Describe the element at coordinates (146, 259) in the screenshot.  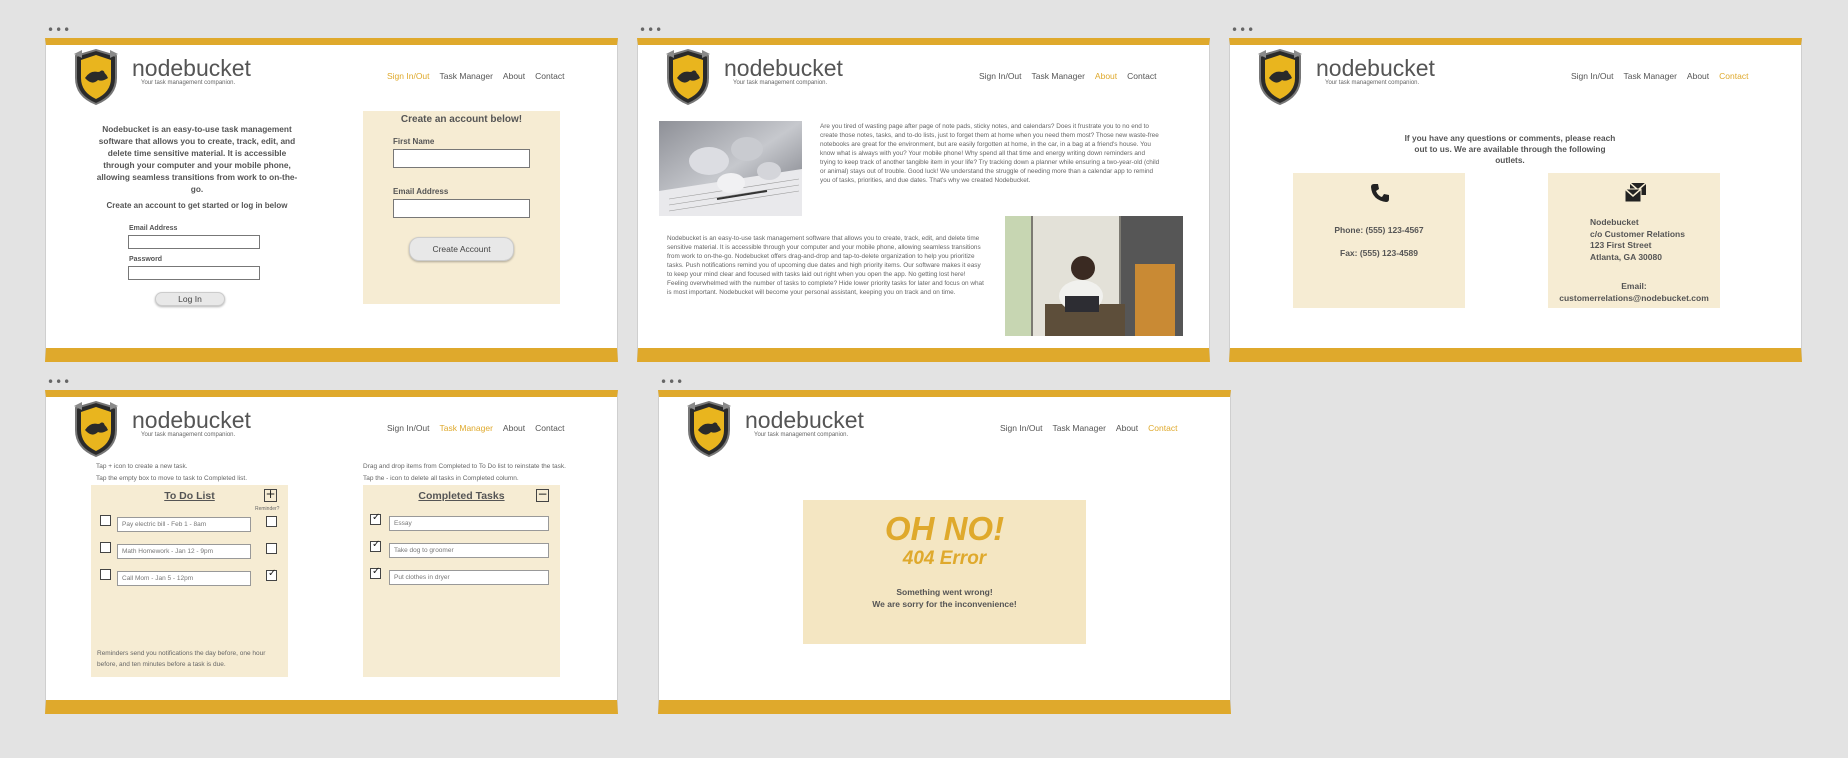
I see `login-password-label: Password` at that location.